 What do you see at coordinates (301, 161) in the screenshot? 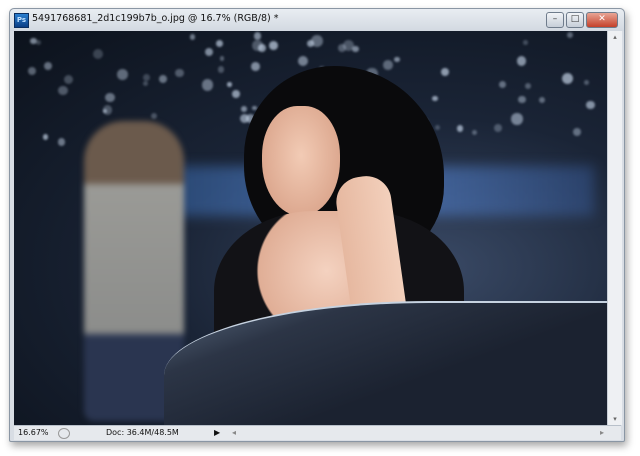
I see `woman-face` at bounding box center [301, 161].